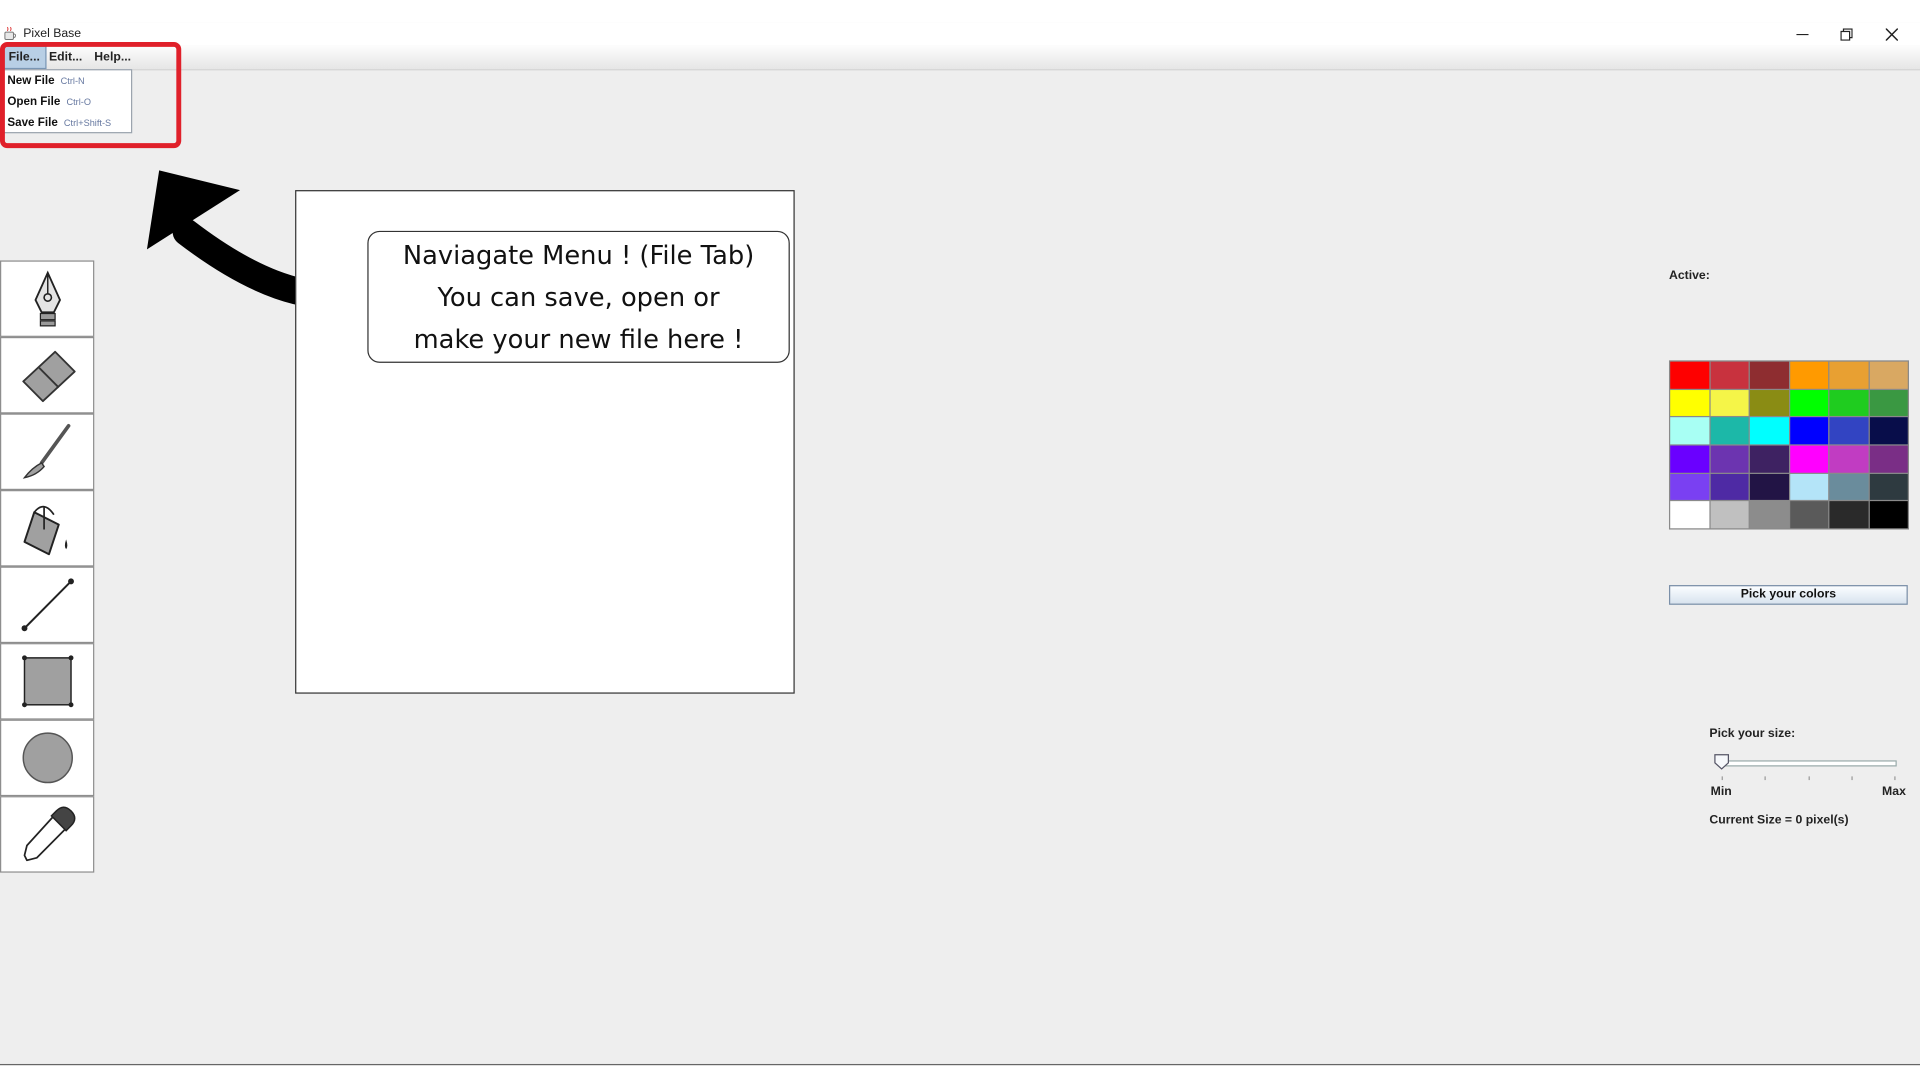 The width and height of the screenshot is (1920, 1080). I want to click on slider-min-label: Min, so click(1721, 792).